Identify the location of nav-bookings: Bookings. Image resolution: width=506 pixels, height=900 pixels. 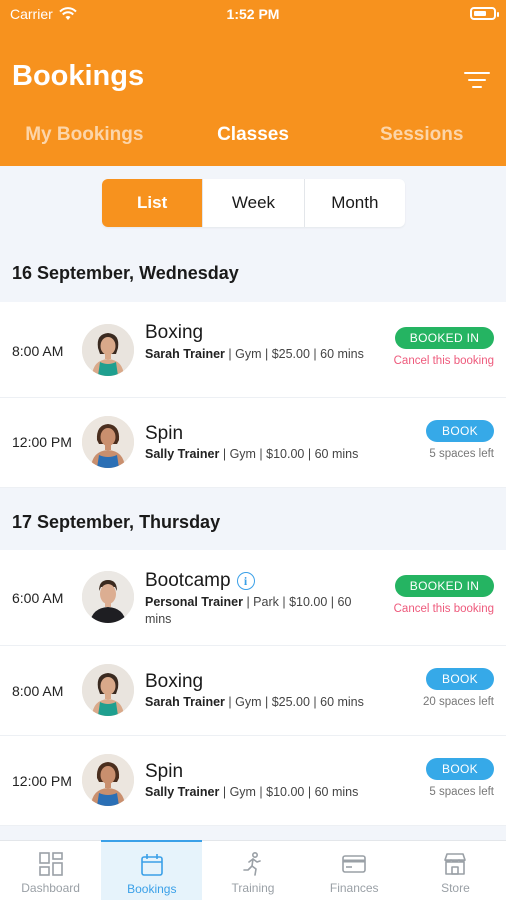
(152, 870).